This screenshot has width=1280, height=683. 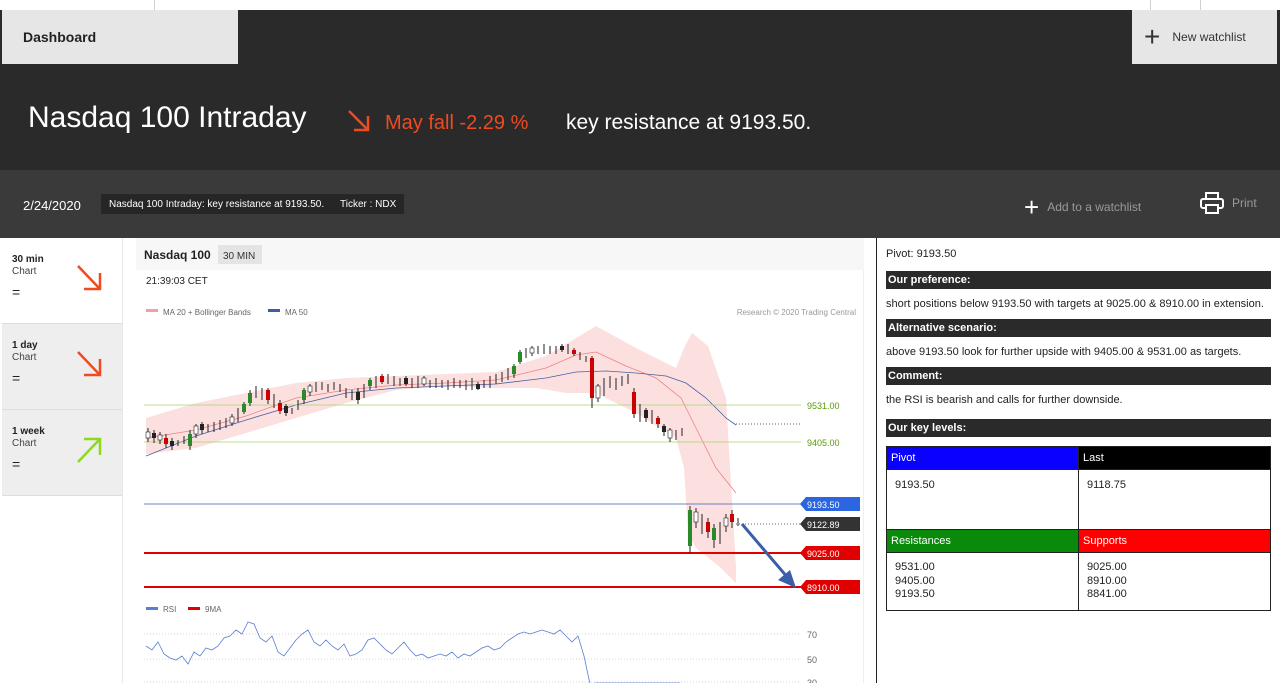 What do you see at coordinates (274, 310) in the screenshot?
I see `ma50-legend-swatch` at bounding box center [274, 310].